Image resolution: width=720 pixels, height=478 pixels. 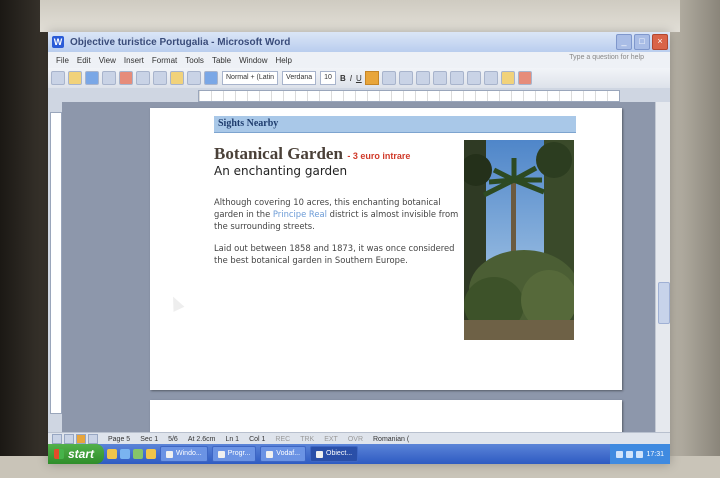 What do you see at coordinates (439, 78) in the screenshot?
I see `numbering-icon` at bounding box center [439, 78].